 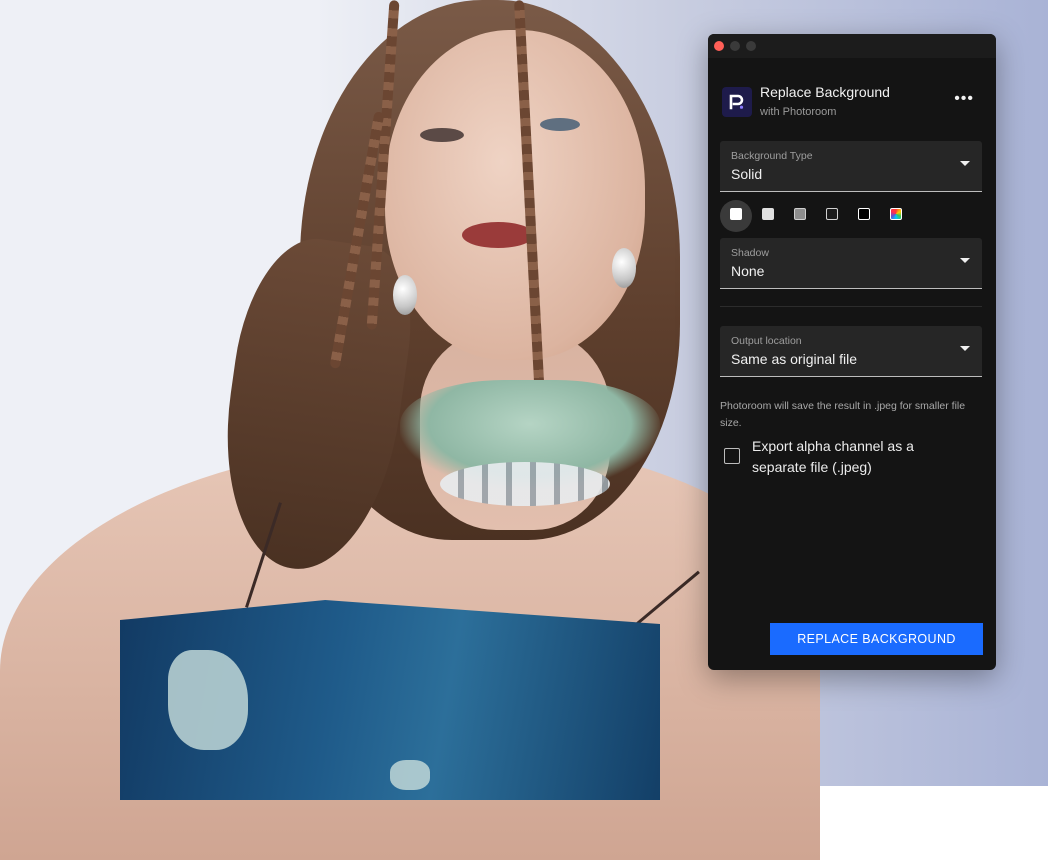 I want to click on background-type-value: Solid, so click(x=747, y=174).